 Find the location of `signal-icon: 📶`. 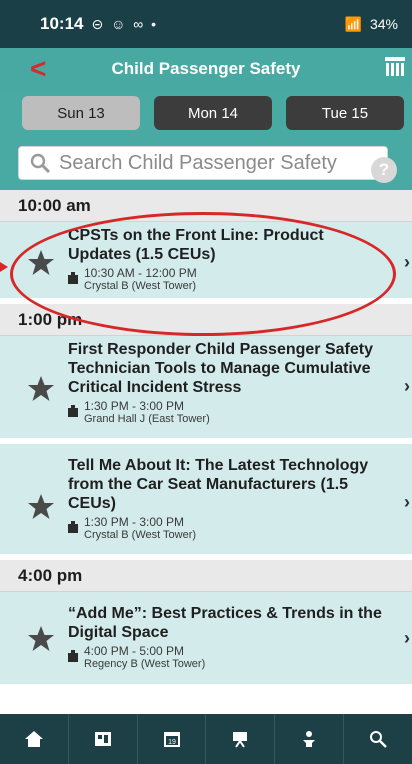

signal-icon: 📶 is located at coordinates (353, 23).